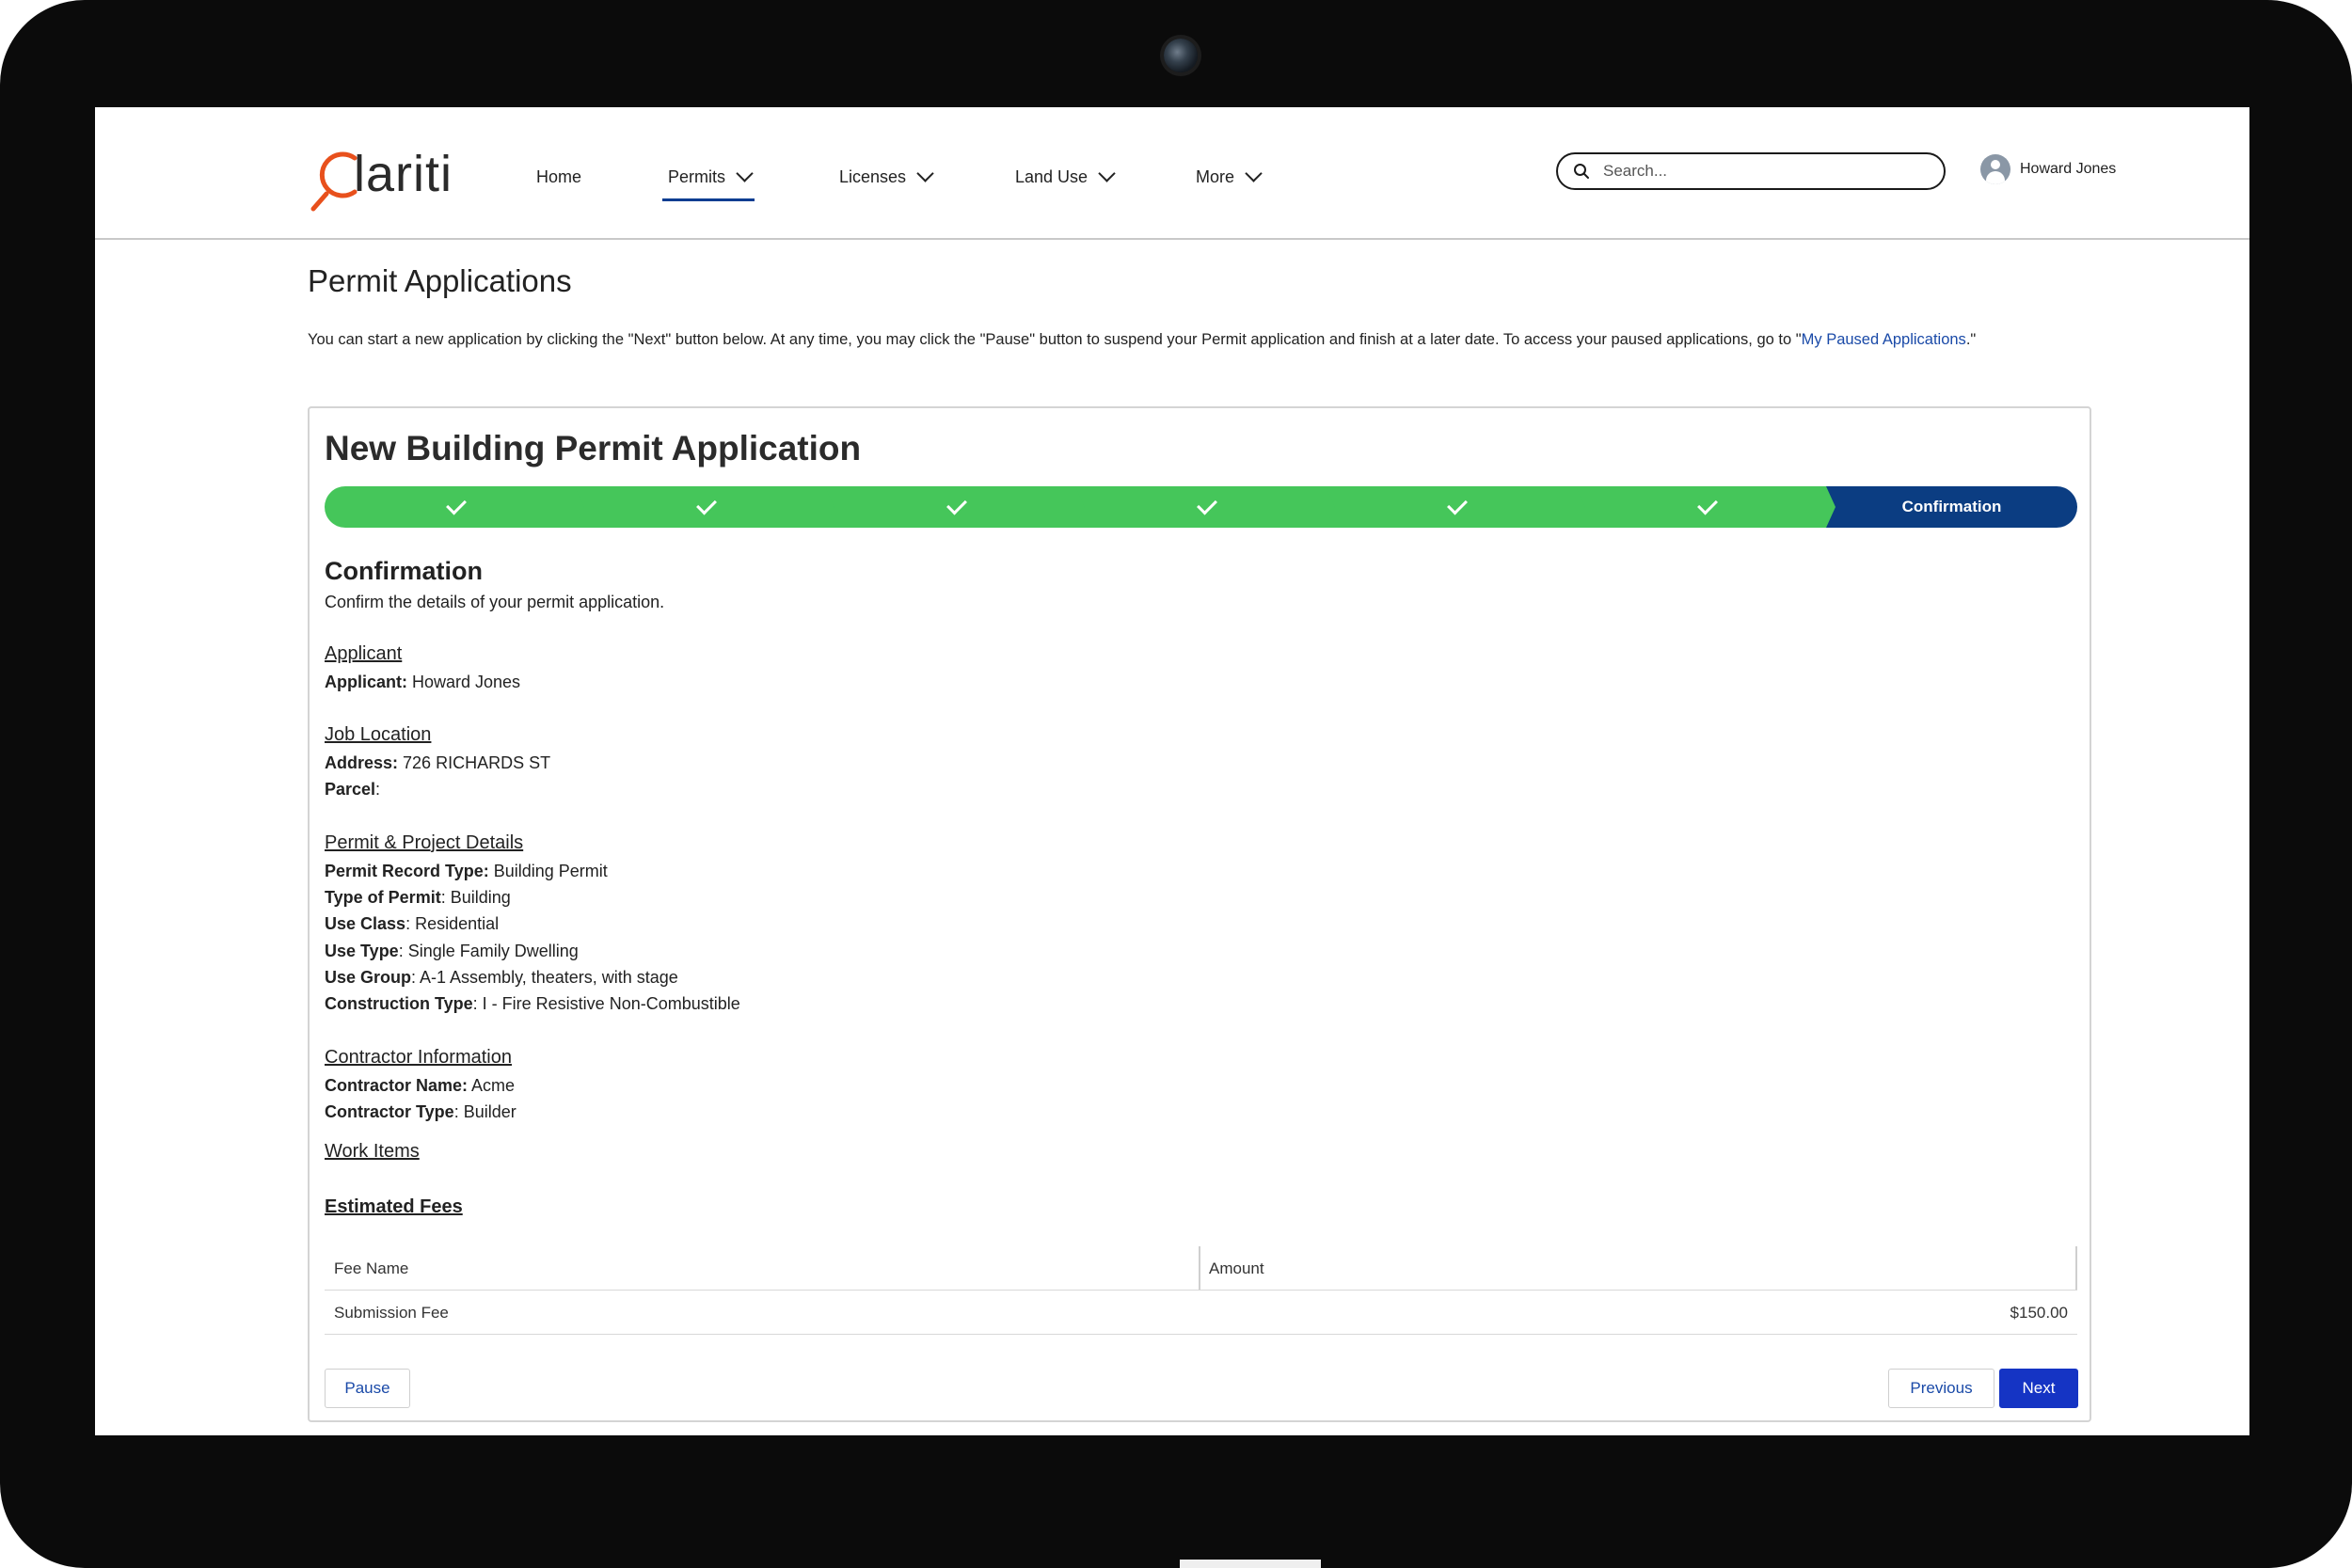  Describe the element at coordinates (362, 762) in the screenshot. I see `field-label: Address:` at that location.